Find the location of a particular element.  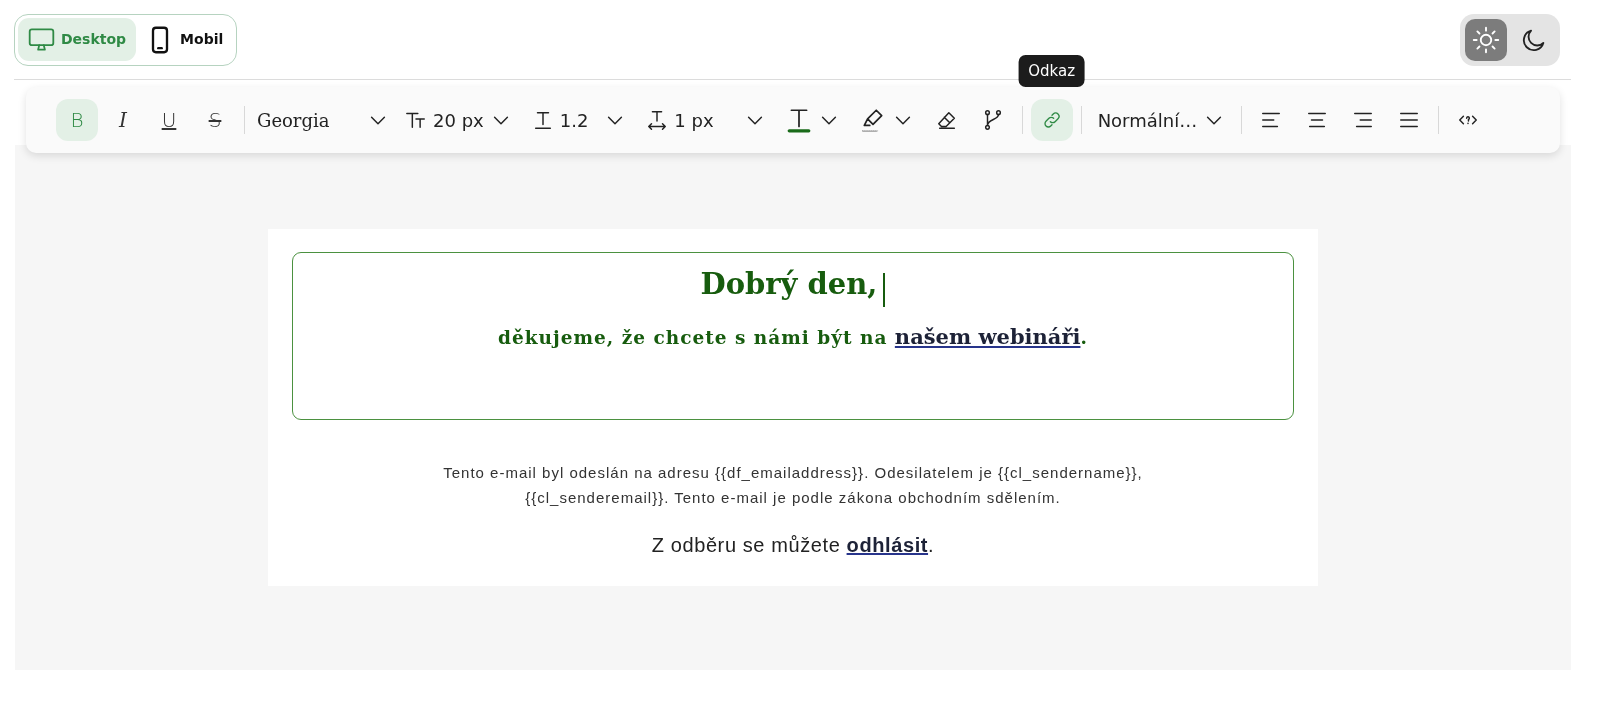

dropdown-select: 20 px is located at coordinates (458, 120).